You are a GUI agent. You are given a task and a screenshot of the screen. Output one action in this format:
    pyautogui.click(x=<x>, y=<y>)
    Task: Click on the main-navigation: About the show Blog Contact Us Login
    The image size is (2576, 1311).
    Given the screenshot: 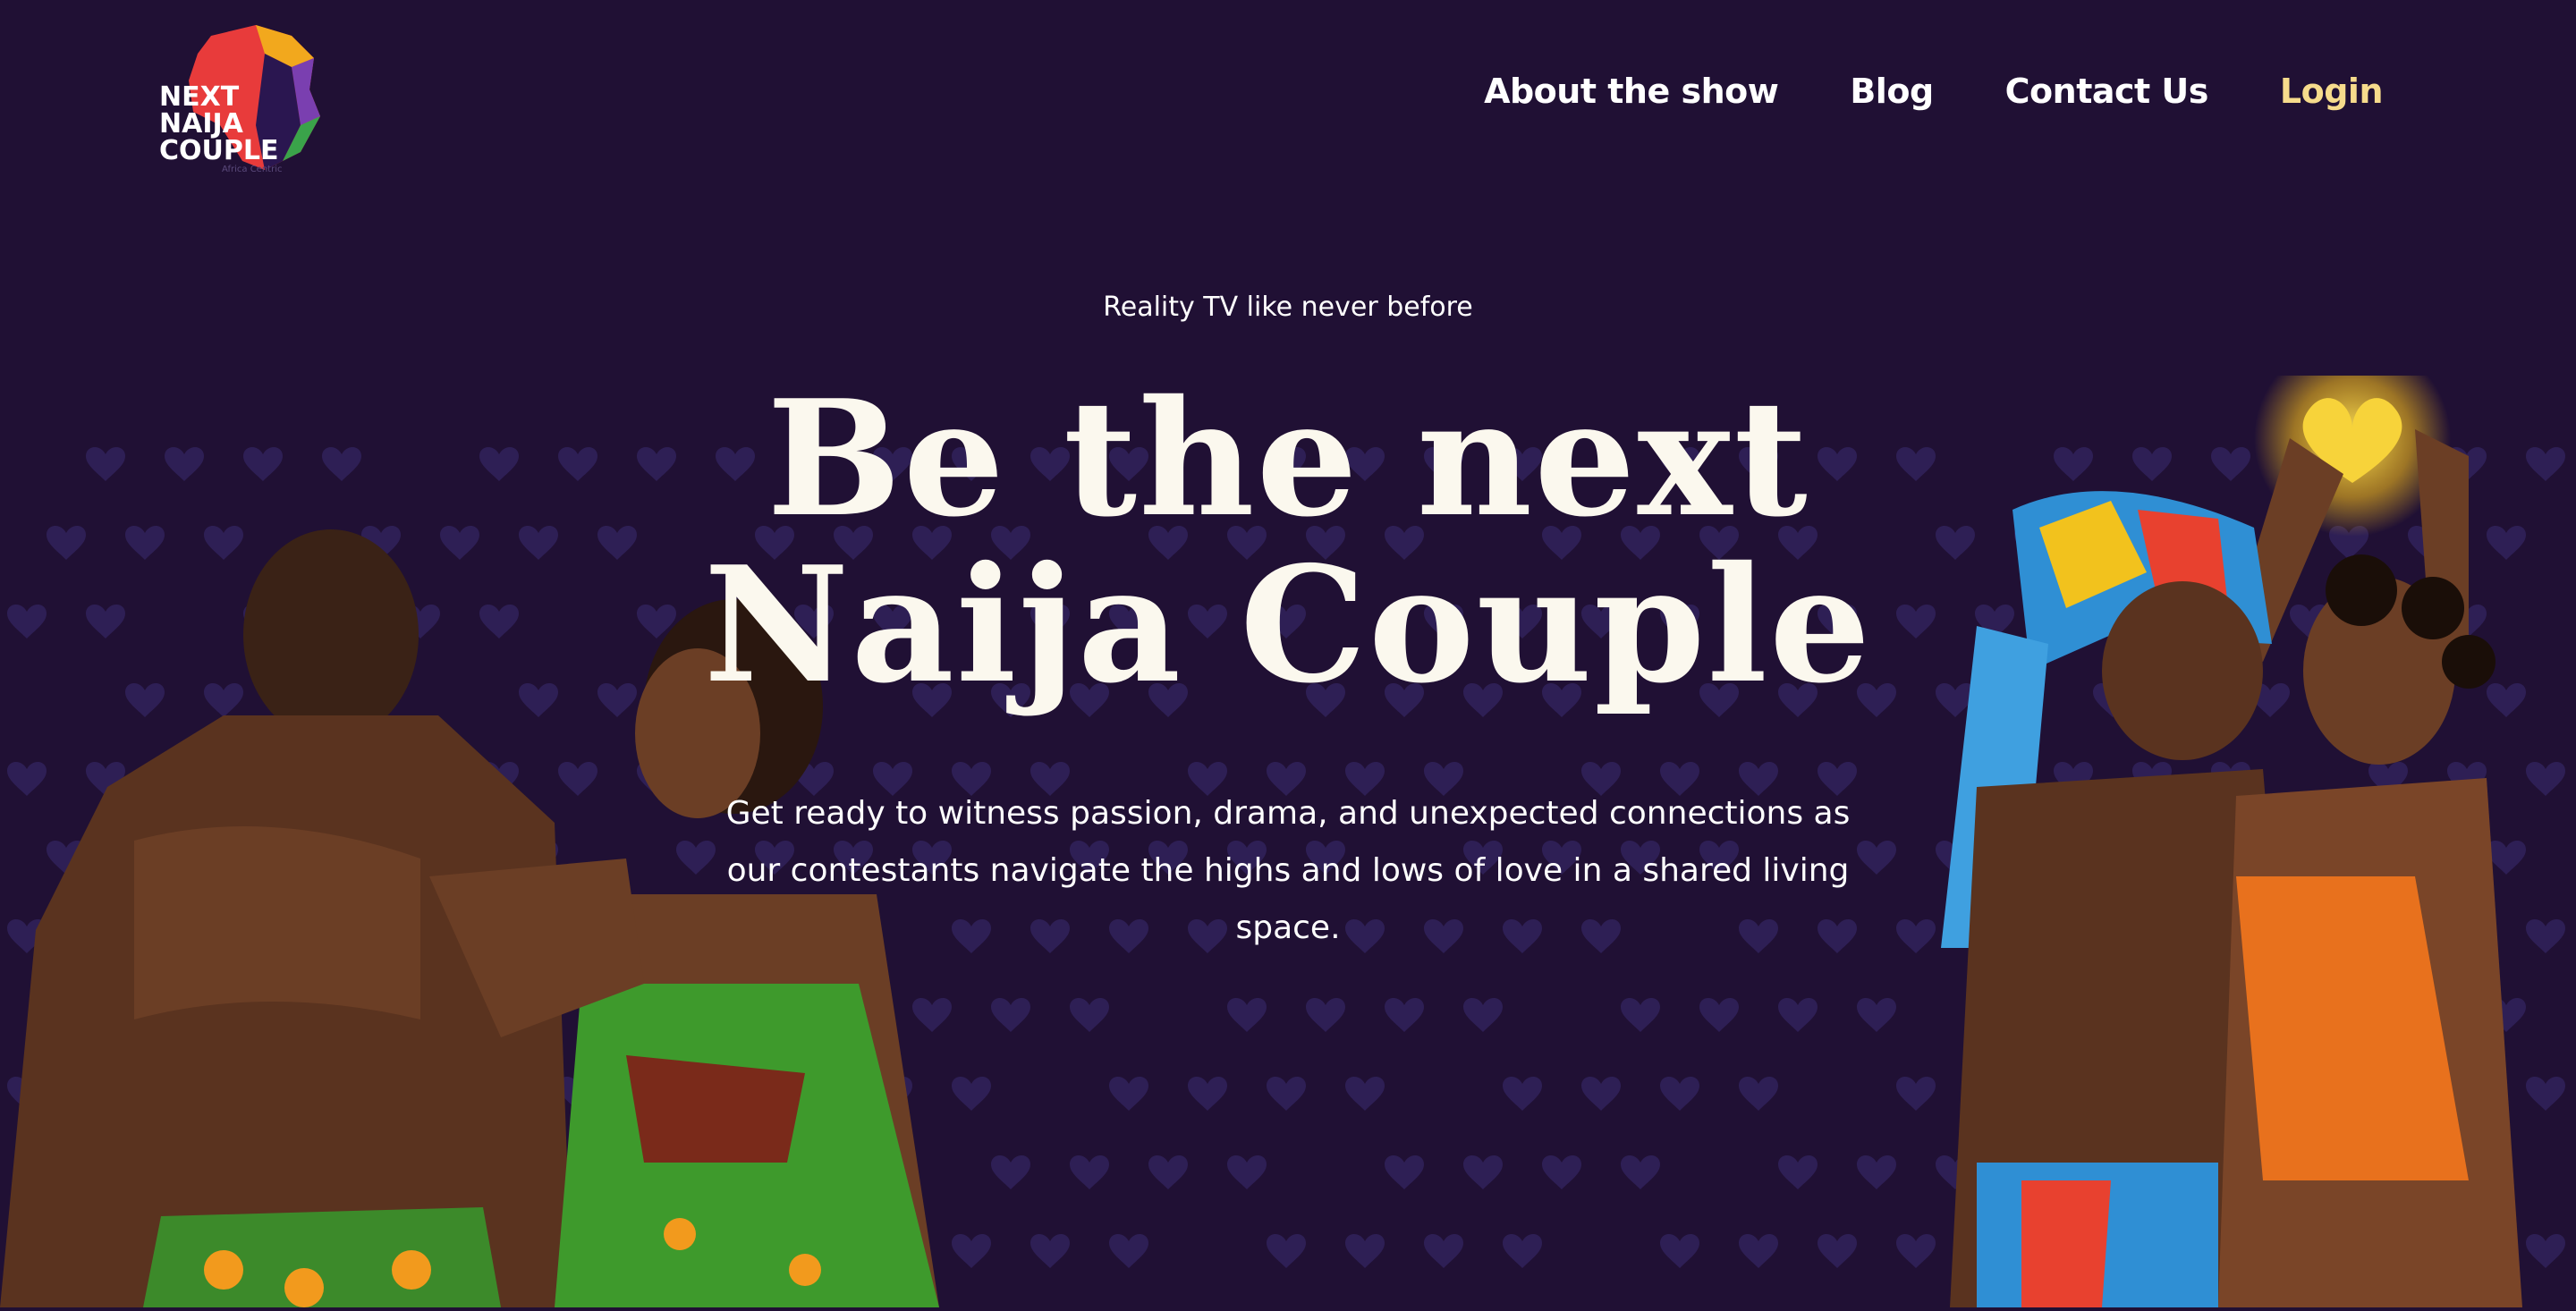 What is the action you would take?
    pyautogui.click(x=1933, y=91)
    